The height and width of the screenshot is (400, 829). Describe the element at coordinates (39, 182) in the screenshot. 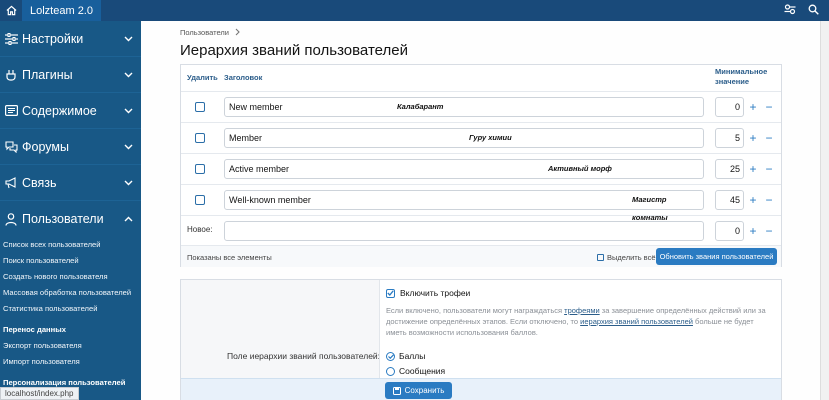

I see `nav-label: Связь` at that location.